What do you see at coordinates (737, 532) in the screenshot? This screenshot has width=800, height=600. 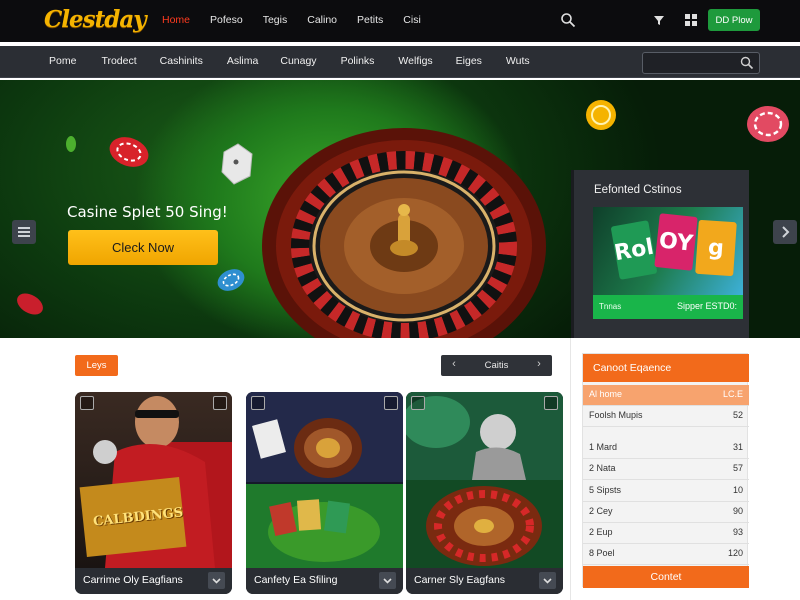 I see `row-value: 93` at bounding box center [737, 532].